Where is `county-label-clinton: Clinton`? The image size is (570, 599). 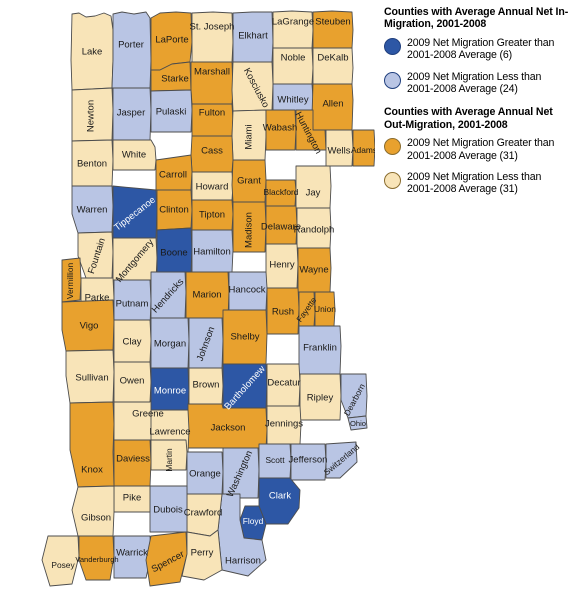 county-label-clinton: Clinton is located at coordinates (174, 210).